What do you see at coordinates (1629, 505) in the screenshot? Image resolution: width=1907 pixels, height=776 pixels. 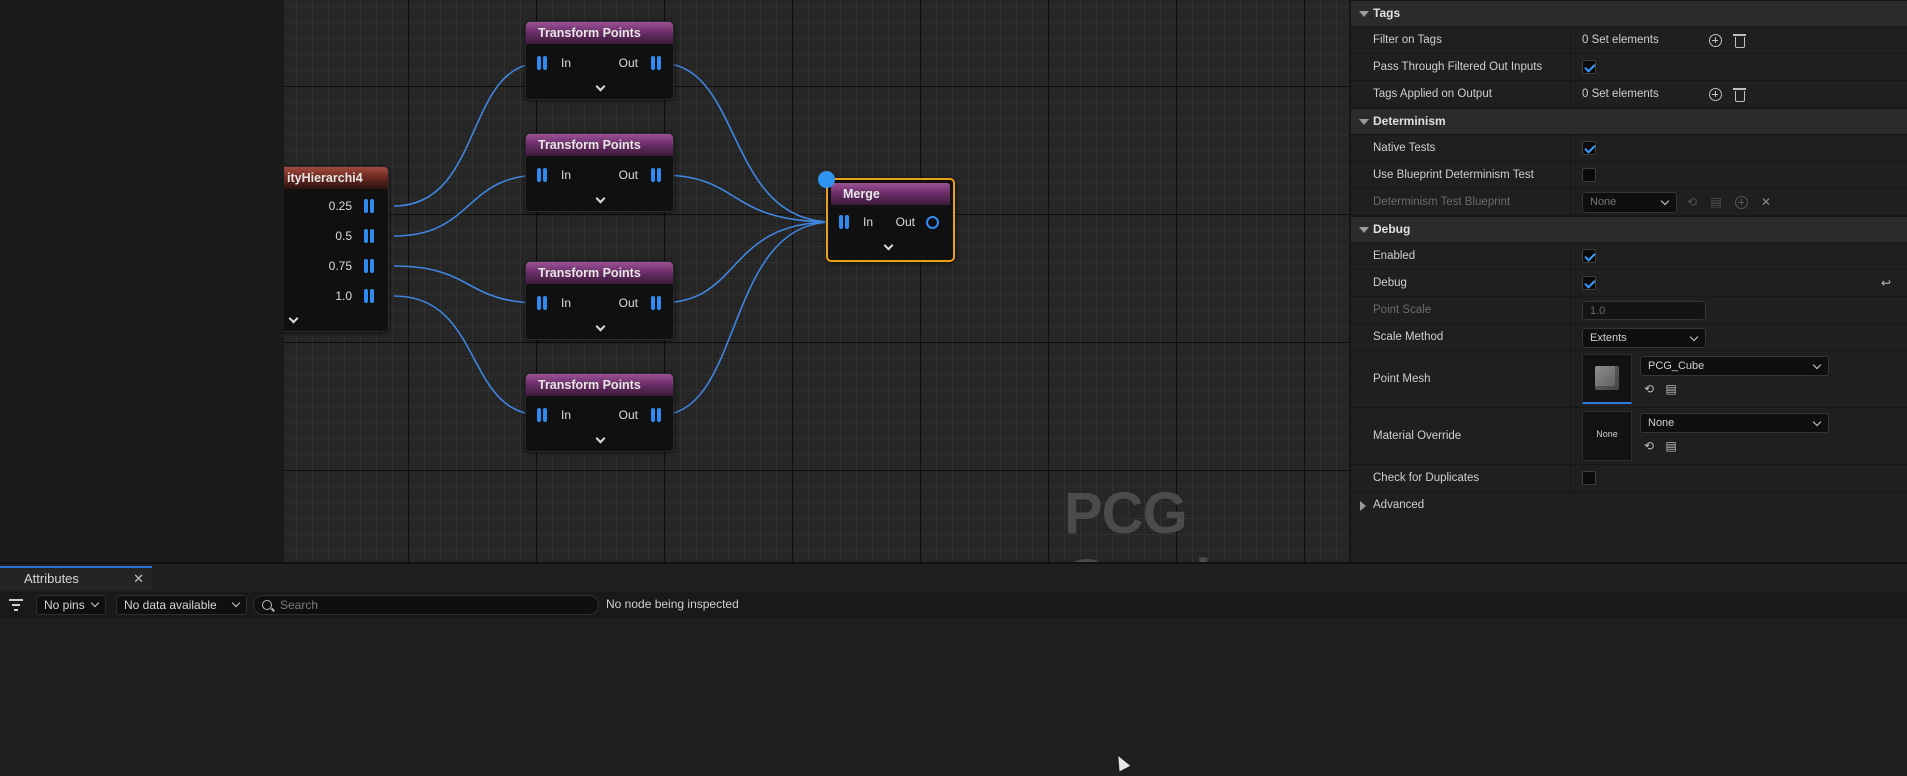 I see `section-header-advanced: Advanced` at bounding box center [1629, 505].